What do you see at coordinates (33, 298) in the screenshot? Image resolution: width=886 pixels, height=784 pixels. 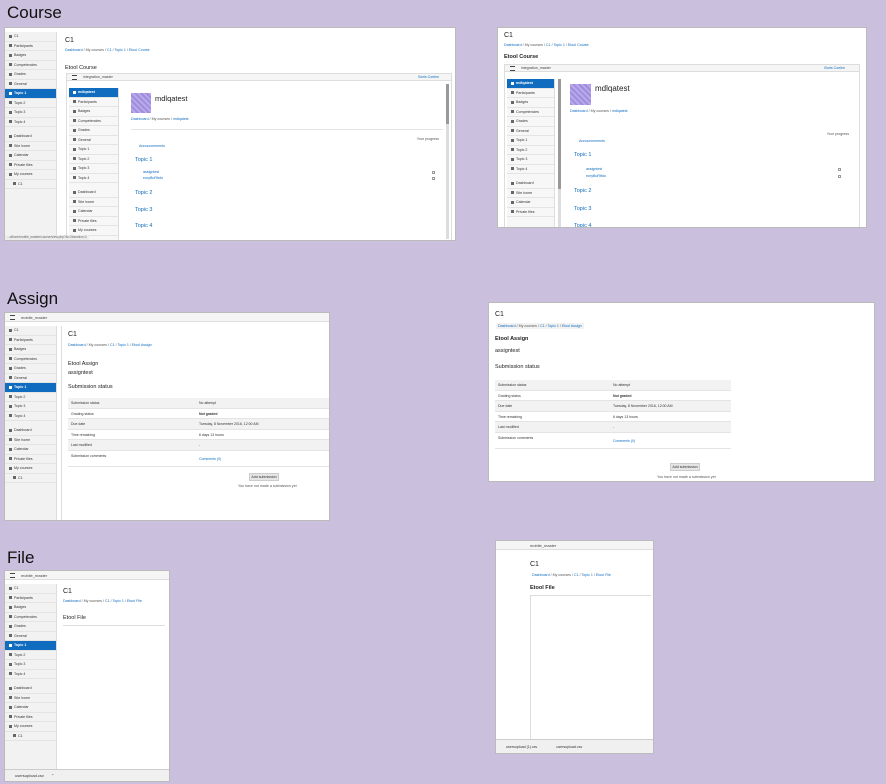 I see `section-label-assign: Assign` at bounding box center [33, 298].